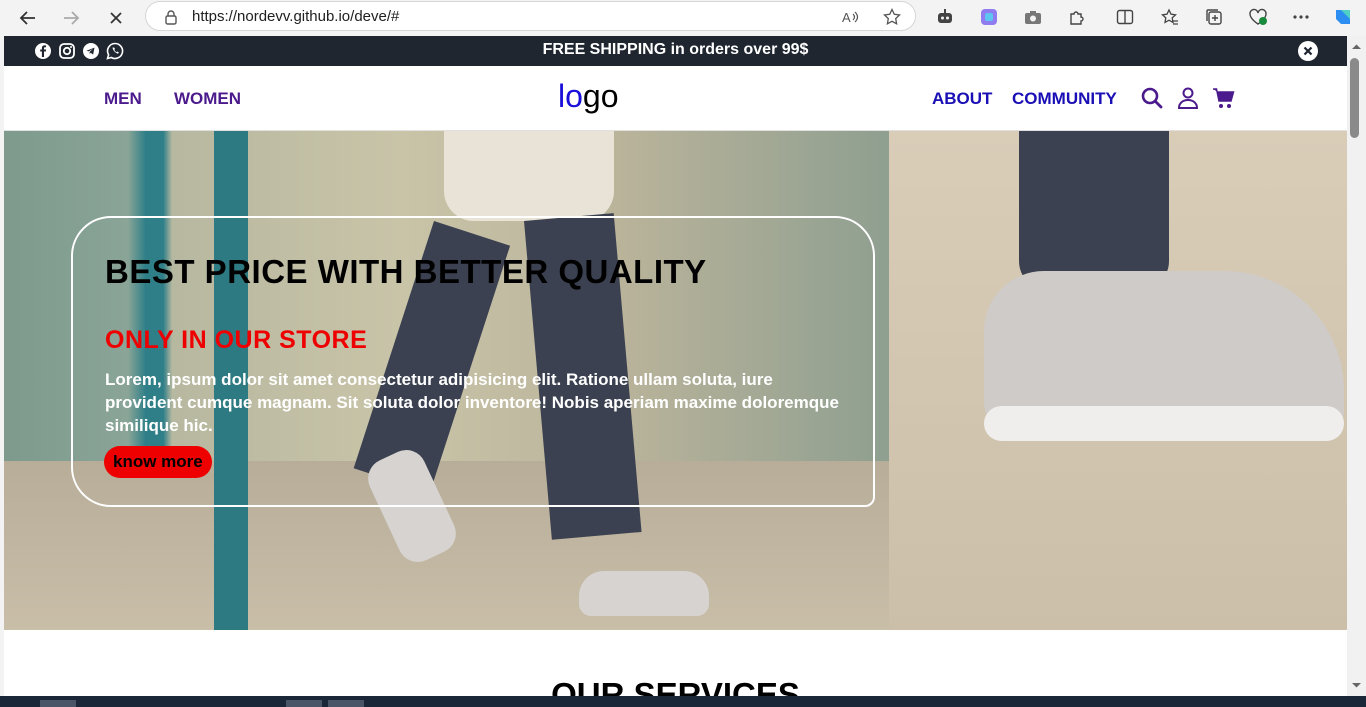 This screenshot has width=1366, height=707. What do you see at coordinates (1343, 17) in the screenshot?
I see `copilot-icon` at bounding box center [1343, 17].